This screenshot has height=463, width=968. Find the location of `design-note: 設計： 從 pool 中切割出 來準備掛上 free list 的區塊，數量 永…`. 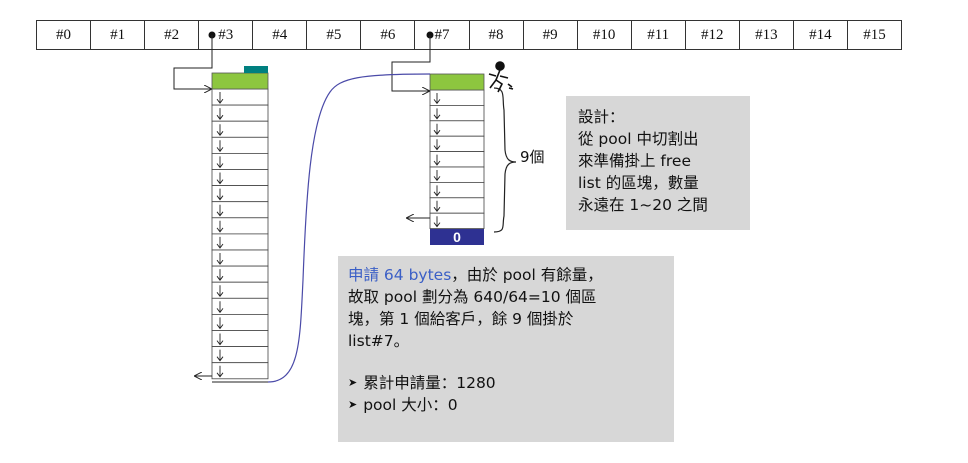

design-note: 設計： 從 pool 中切割出 來準備掛上 free list 的區塊，數量 永… is located at coordinates (658, 163).